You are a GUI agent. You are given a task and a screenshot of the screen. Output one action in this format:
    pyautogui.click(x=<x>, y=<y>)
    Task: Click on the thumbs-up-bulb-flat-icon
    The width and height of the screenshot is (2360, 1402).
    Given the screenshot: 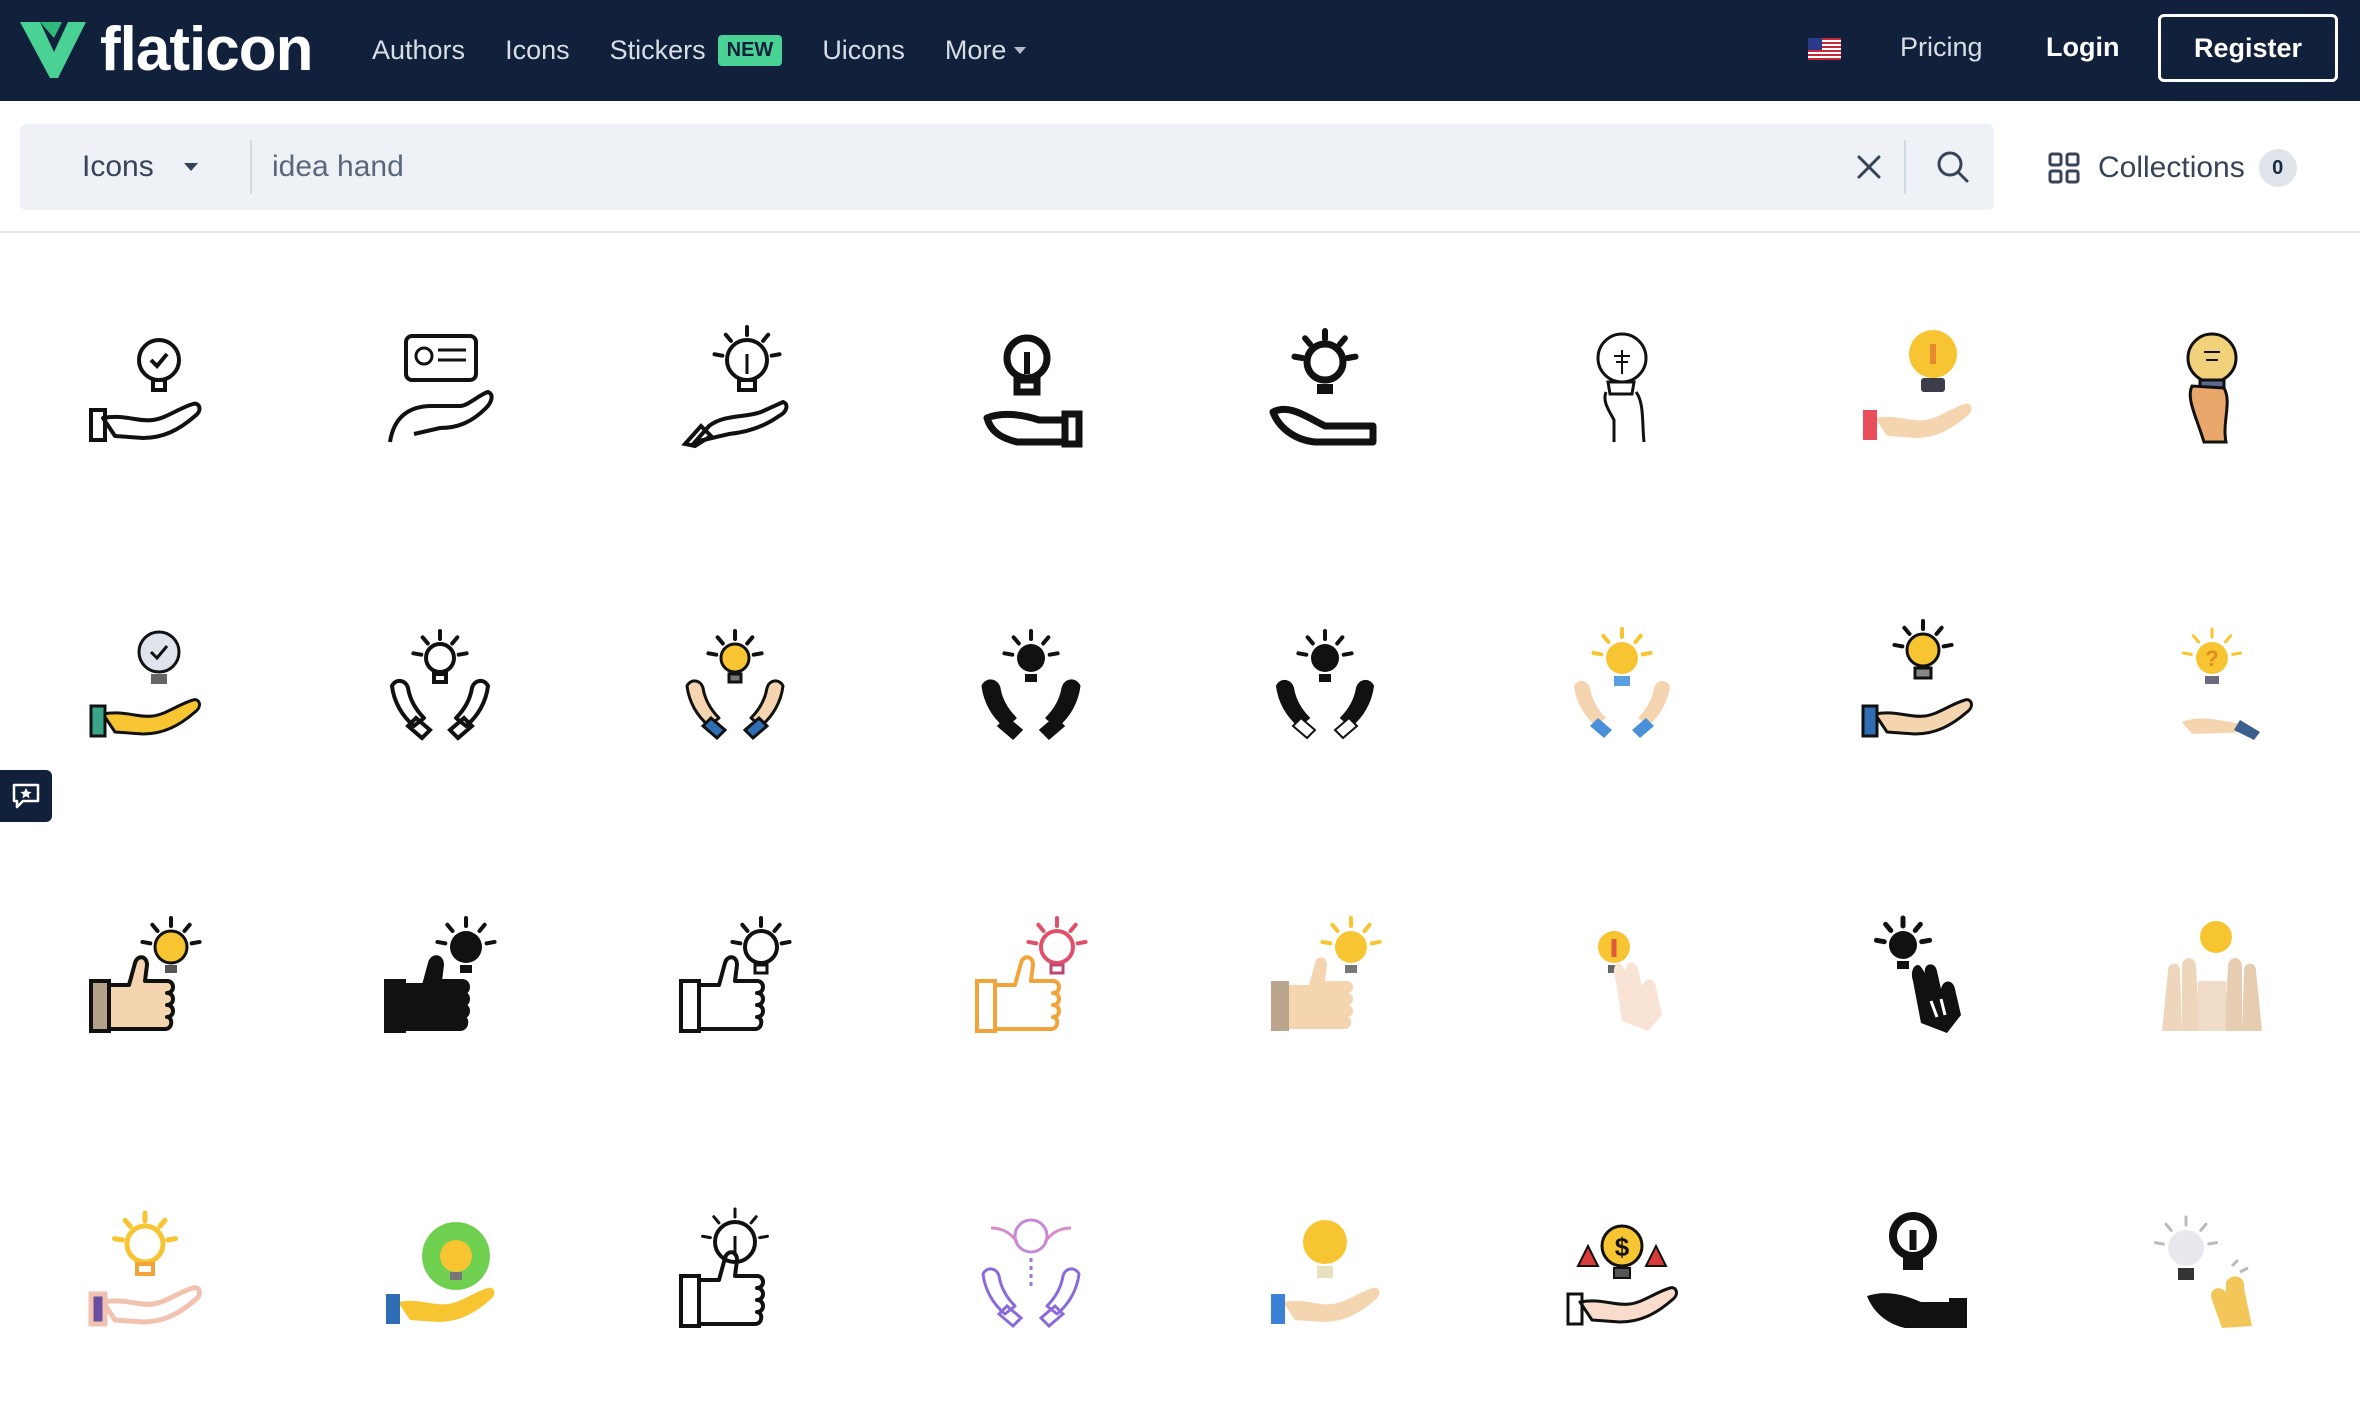 What is the action you would take?
    pyautogui.click(x=1326, y=973)
    